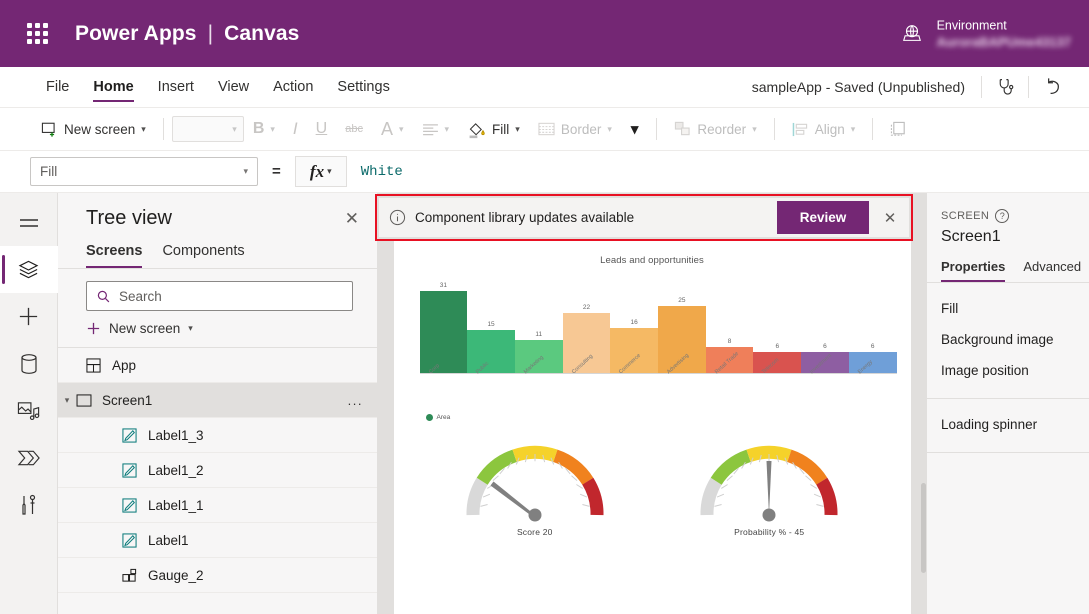 The width and height of the screenshot is (1089, 614). Describe the element at coordinates (493, 129) in the screenshot. I see `fill-button: Fill ▾` at that location.